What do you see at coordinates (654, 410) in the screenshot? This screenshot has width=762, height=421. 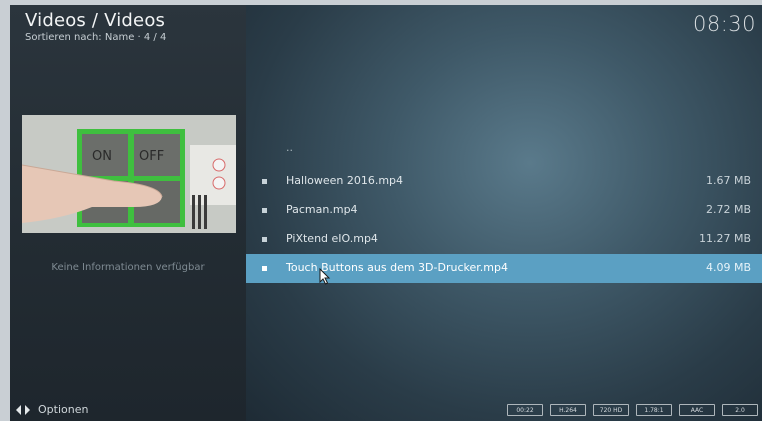 I see `badge-aspect-ratio: 1.78:1` at bounding box center [654, 410].